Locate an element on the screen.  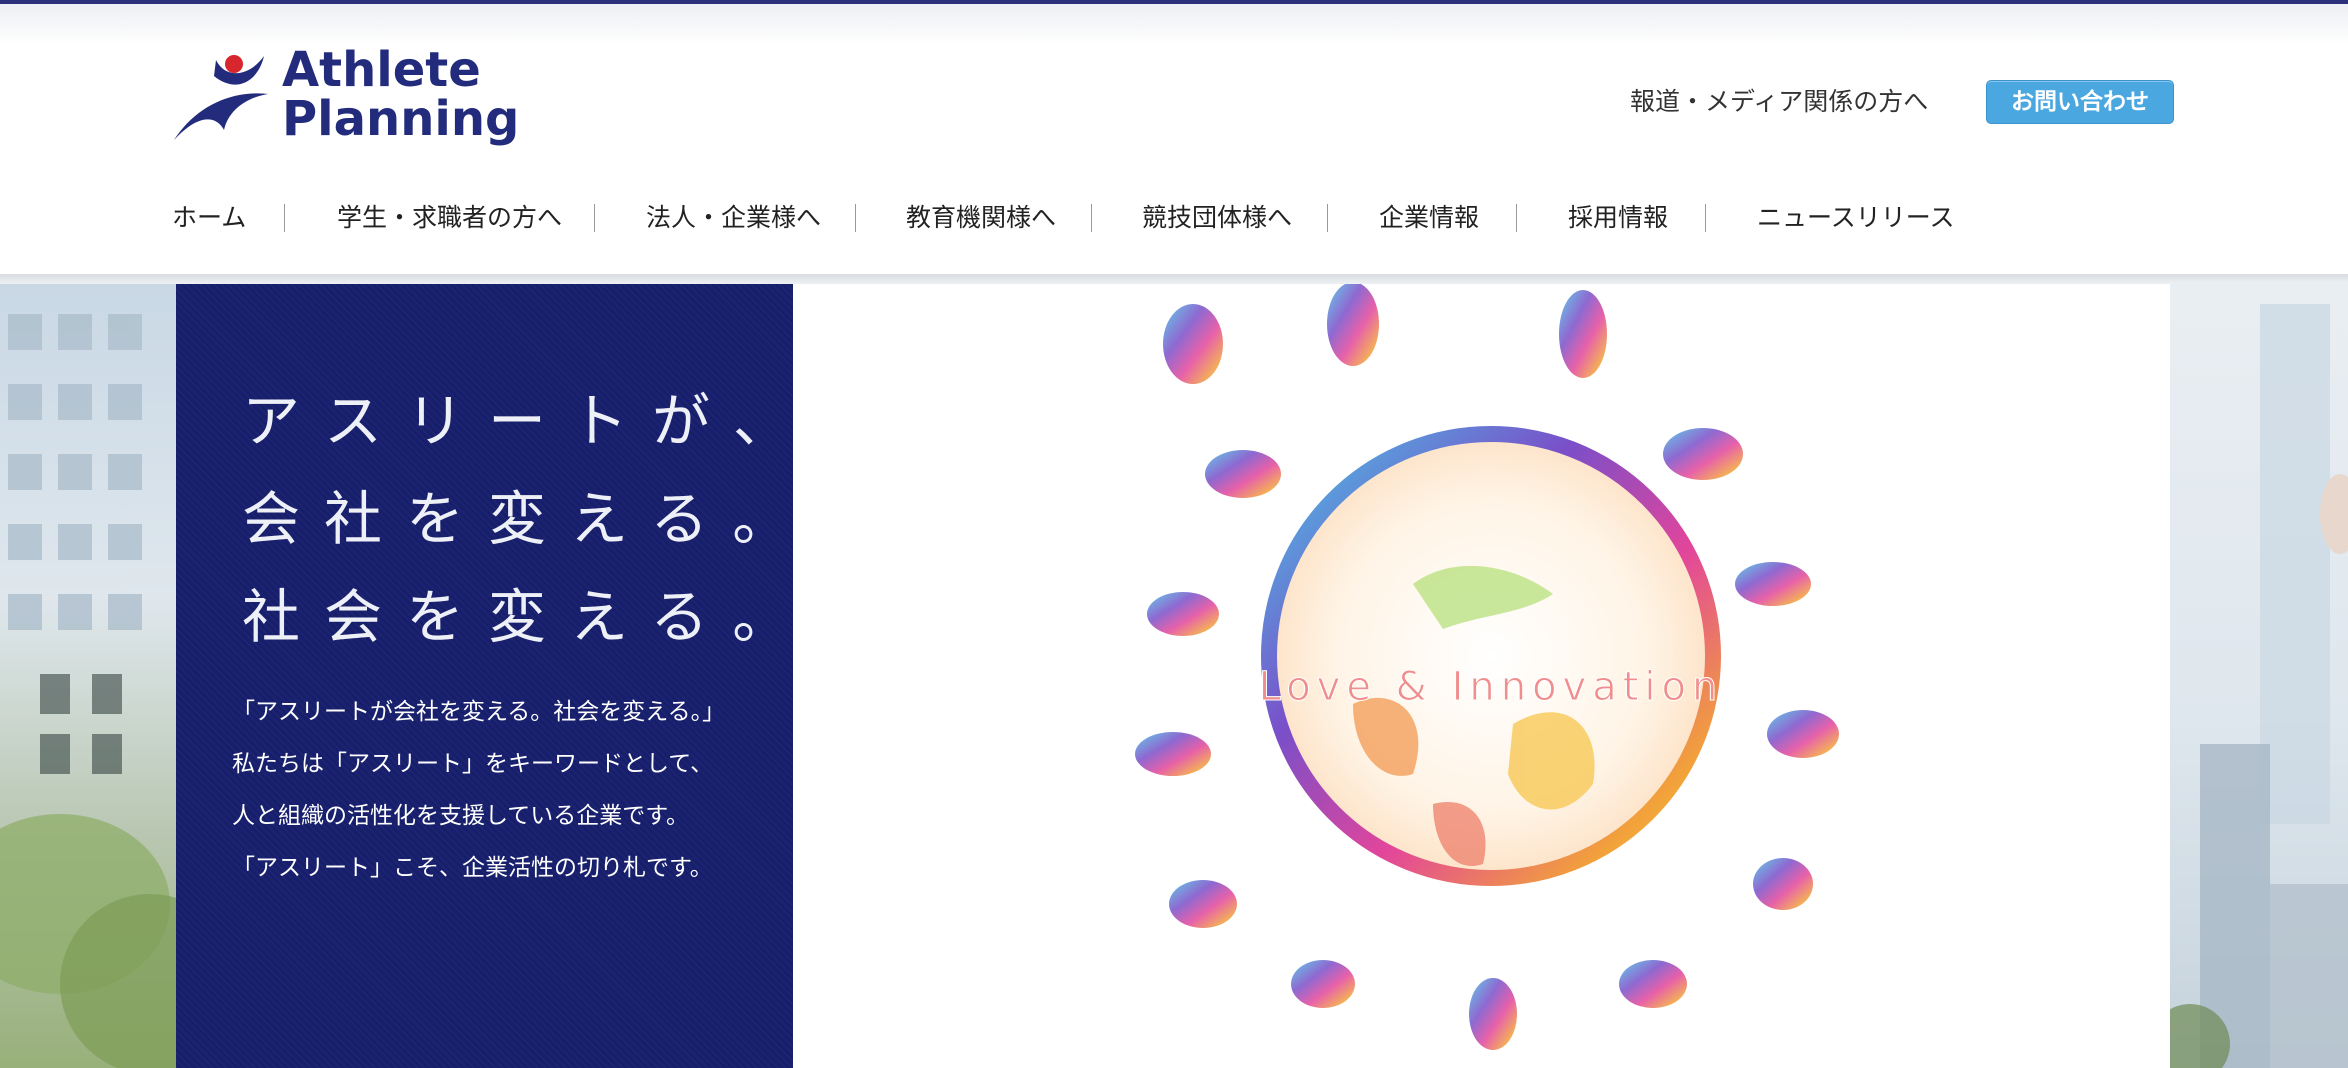
athlete-logo-icon is located at coordinates (221, 97).